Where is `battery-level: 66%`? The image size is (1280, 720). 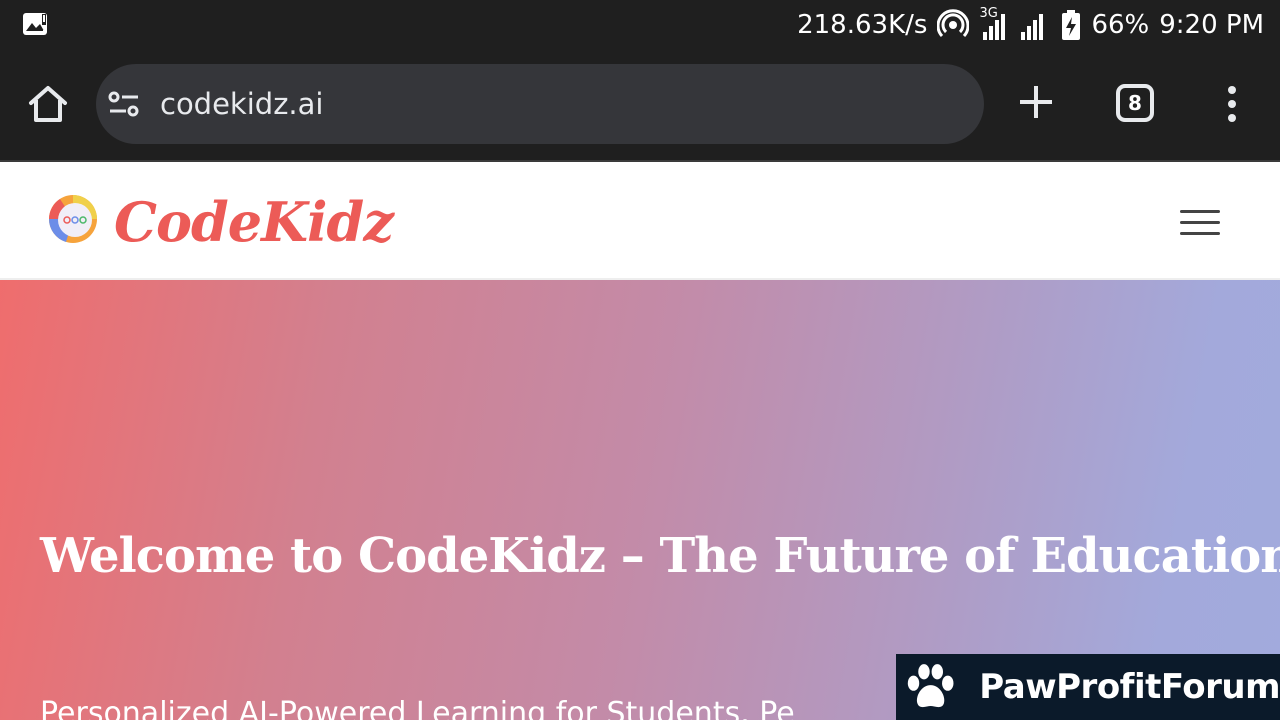 battery-level: 66% is located at coordinates (1120, 25).